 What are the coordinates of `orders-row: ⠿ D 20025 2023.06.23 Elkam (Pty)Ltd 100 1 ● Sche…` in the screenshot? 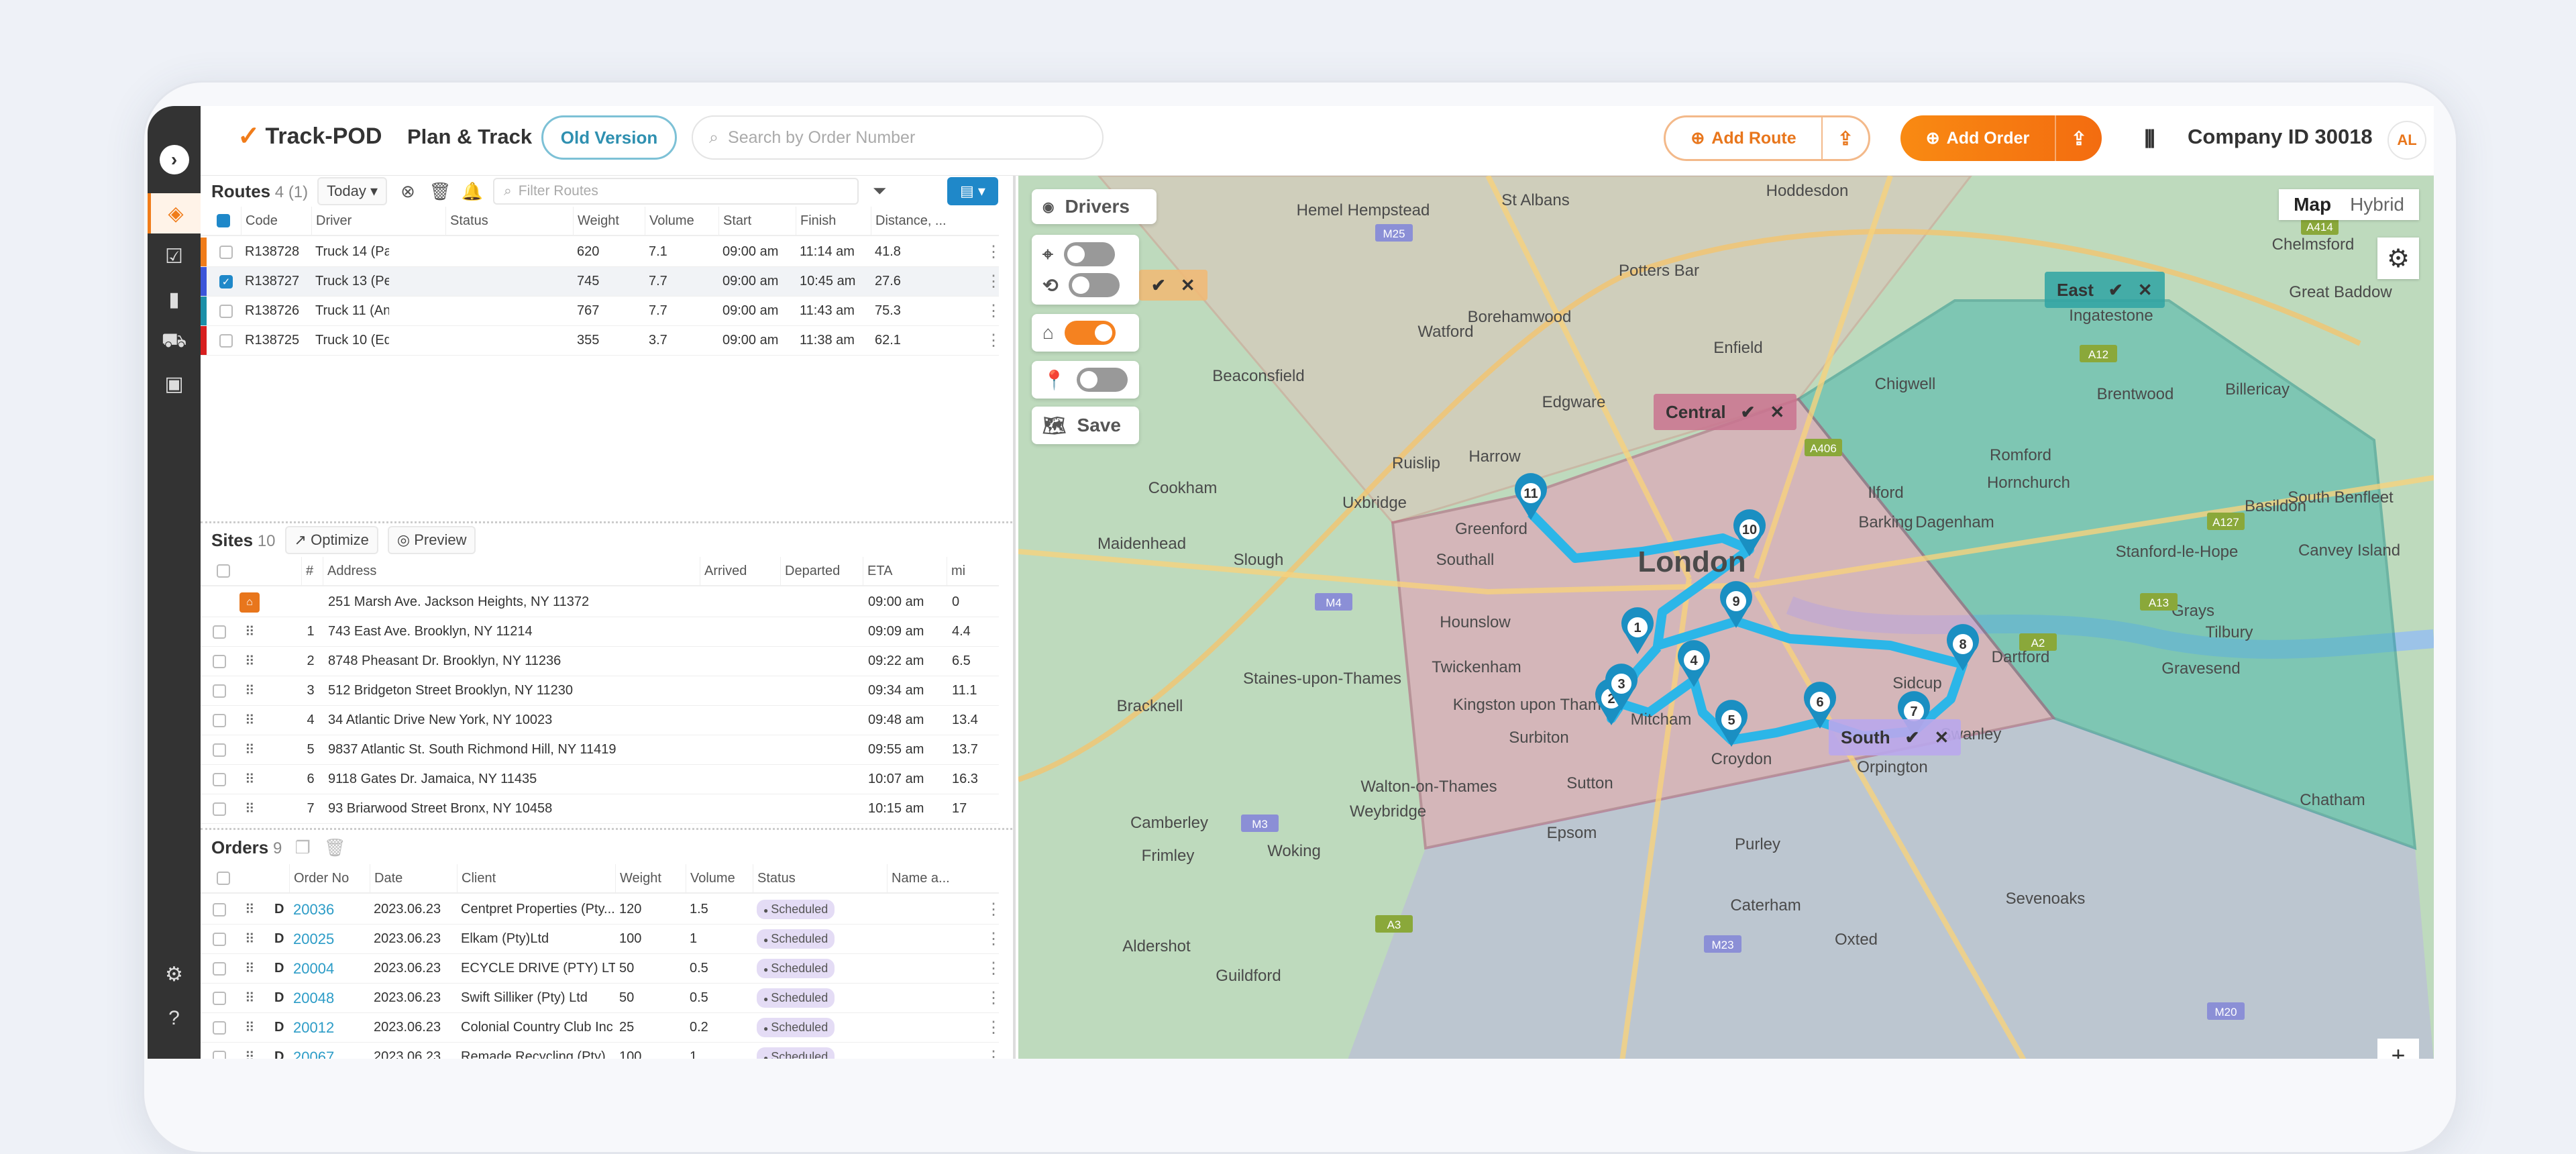 It's located at (601, 940).